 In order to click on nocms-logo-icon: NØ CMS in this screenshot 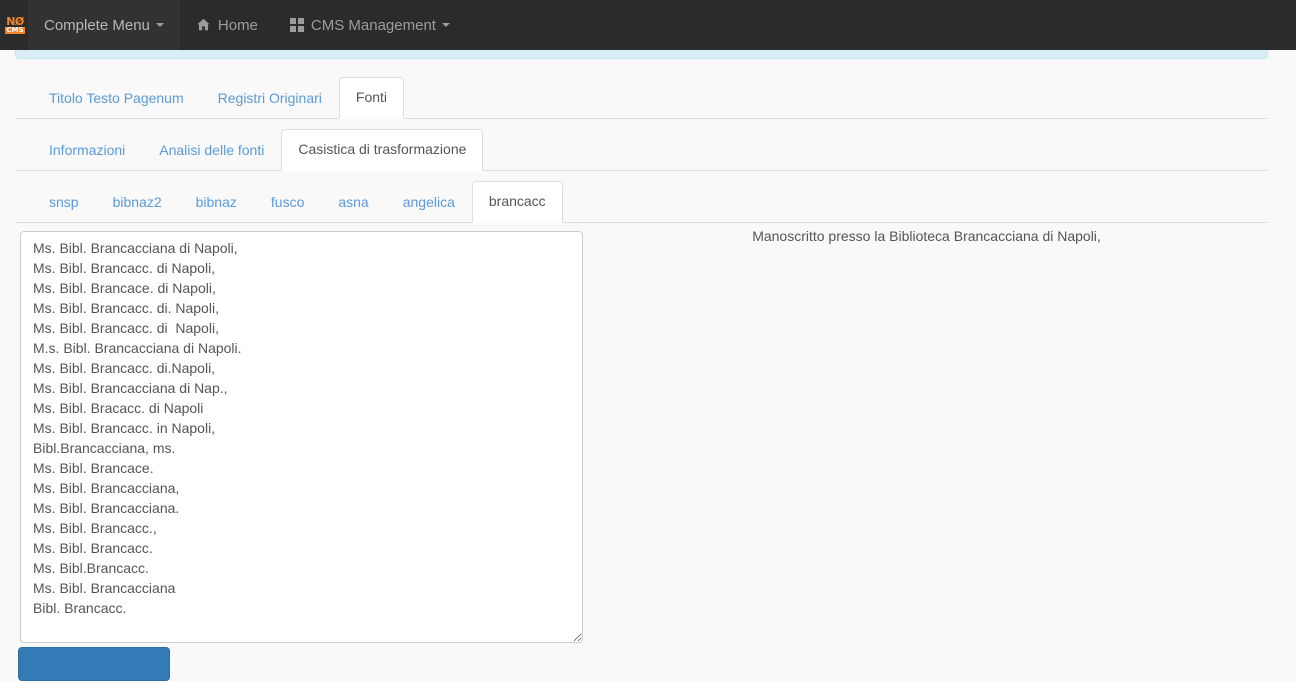, I will do `click(15, 25)`.